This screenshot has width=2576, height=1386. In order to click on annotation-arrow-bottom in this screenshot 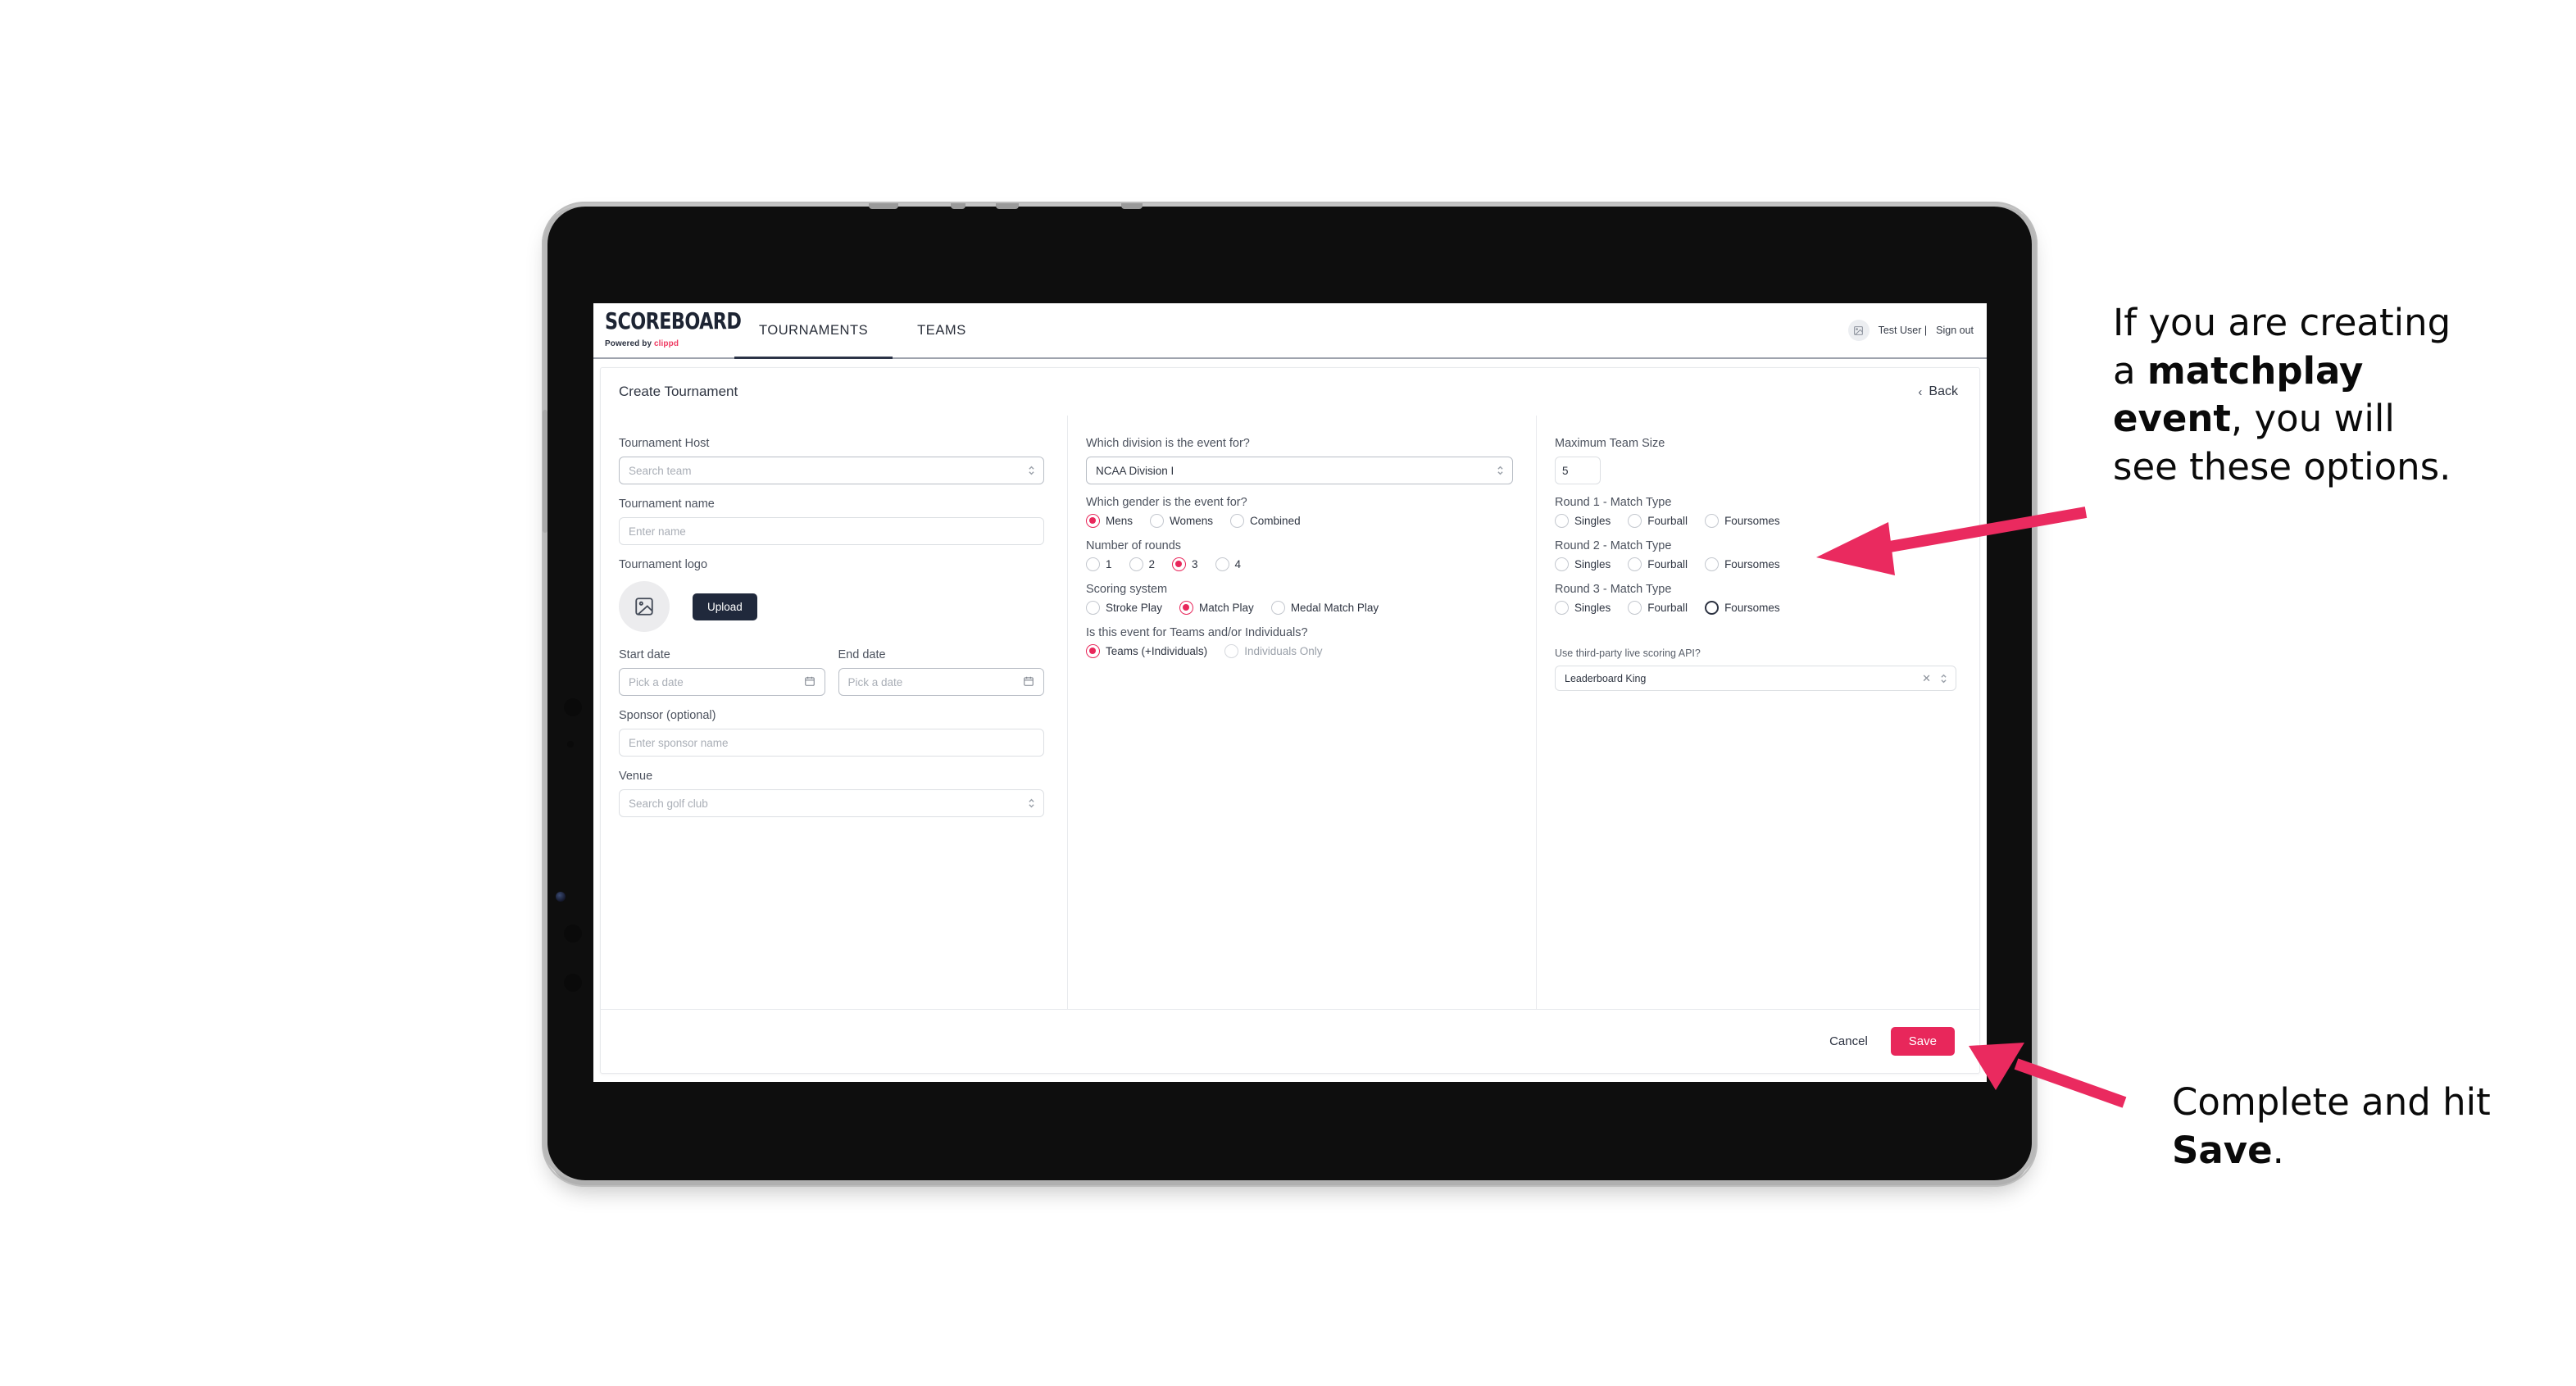, I will do `click(2048, 1075)`.